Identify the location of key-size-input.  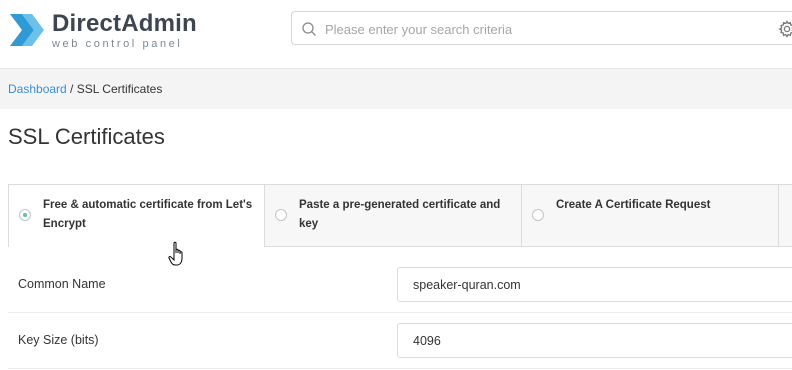
(594, 340).